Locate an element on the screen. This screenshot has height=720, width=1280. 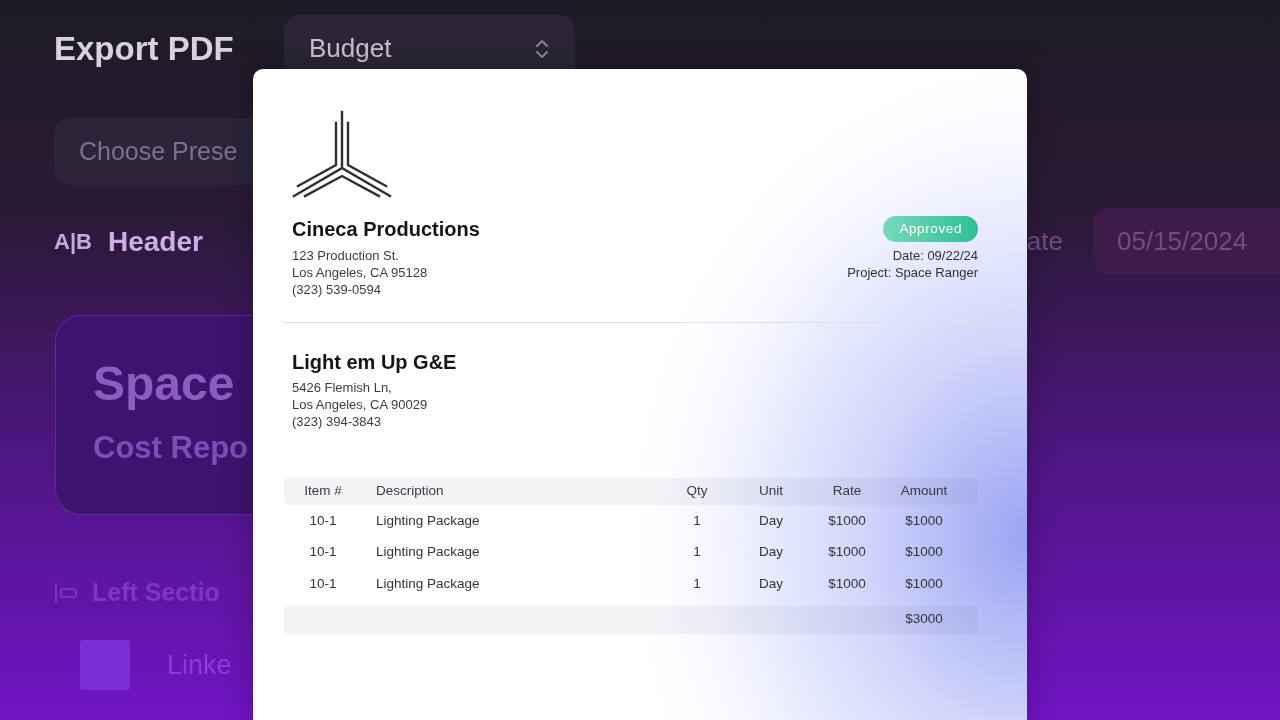
address-line: Los Angeles, CA 90029 is located at coordinates (360, 404).